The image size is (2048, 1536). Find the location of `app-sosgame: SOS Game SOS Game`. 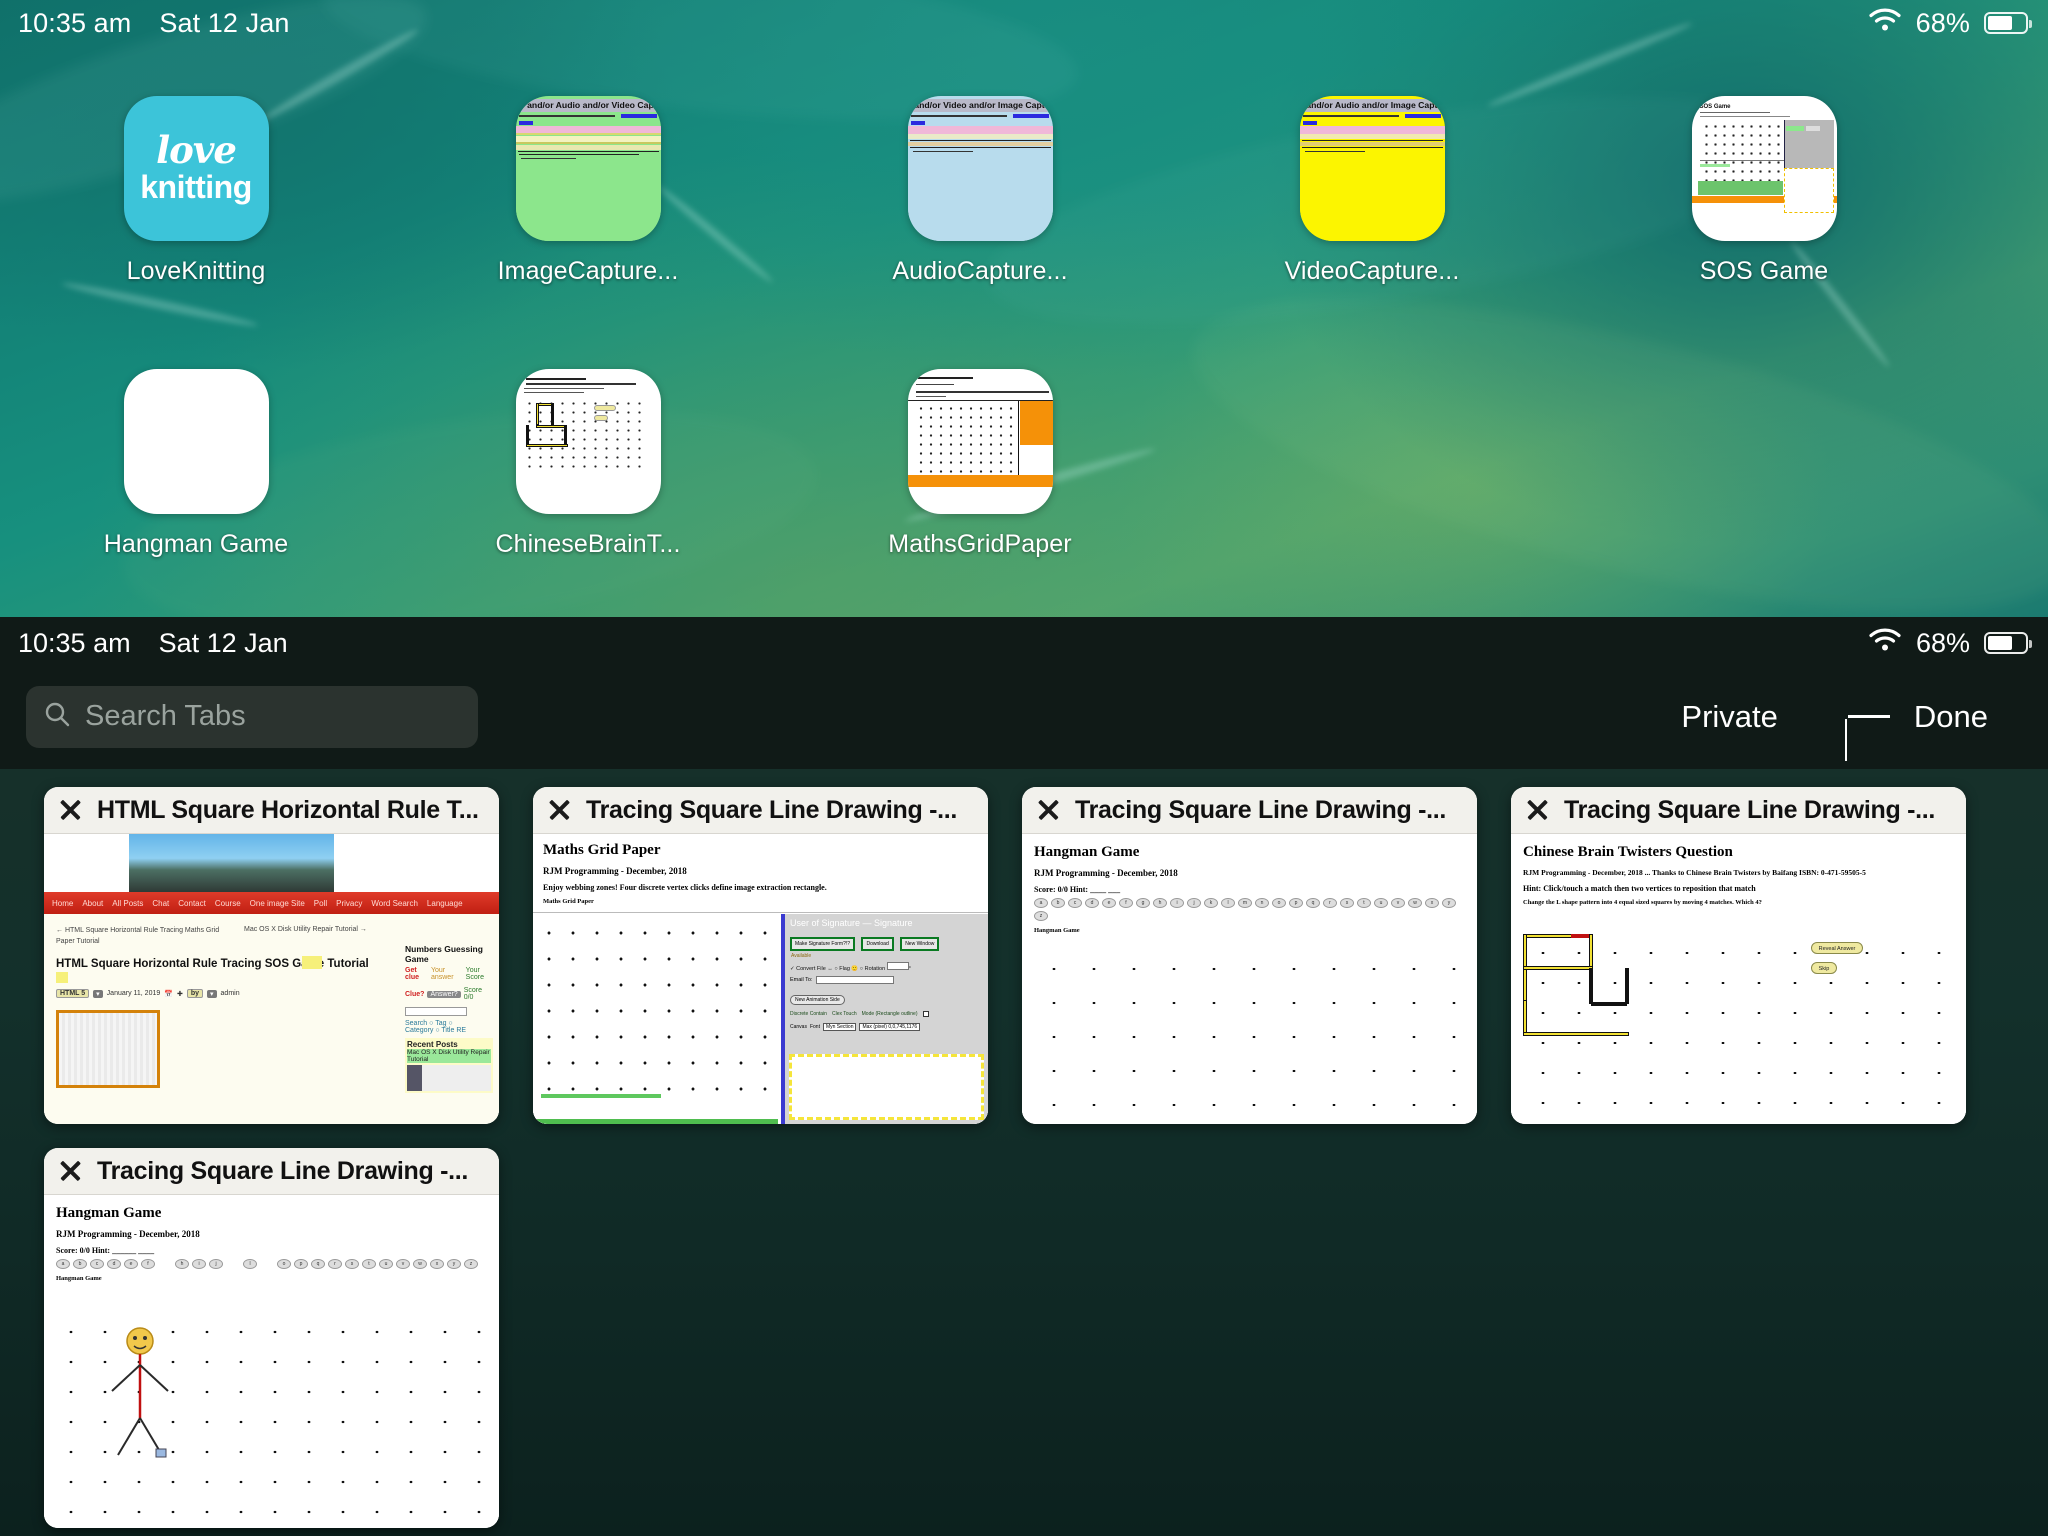

app-sosgame: SOS Game SOS Game is located at coordinates (1764, 191).